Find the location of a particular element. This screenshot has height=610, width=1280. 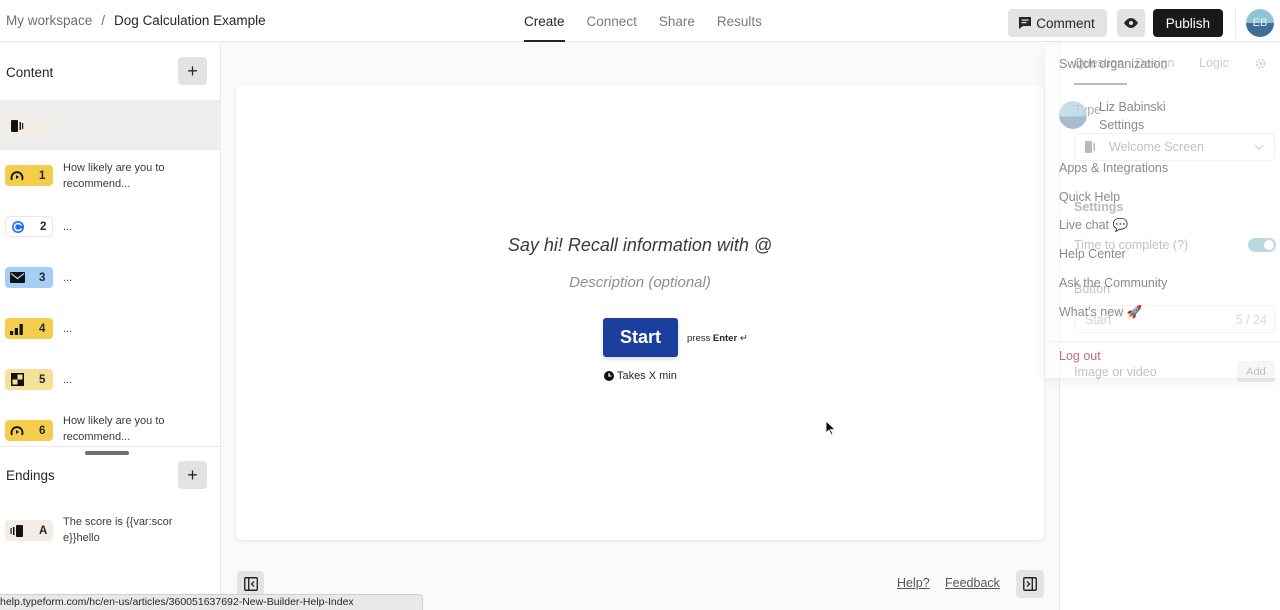

user-avatar: EB is located at coordinates (1260, 23).